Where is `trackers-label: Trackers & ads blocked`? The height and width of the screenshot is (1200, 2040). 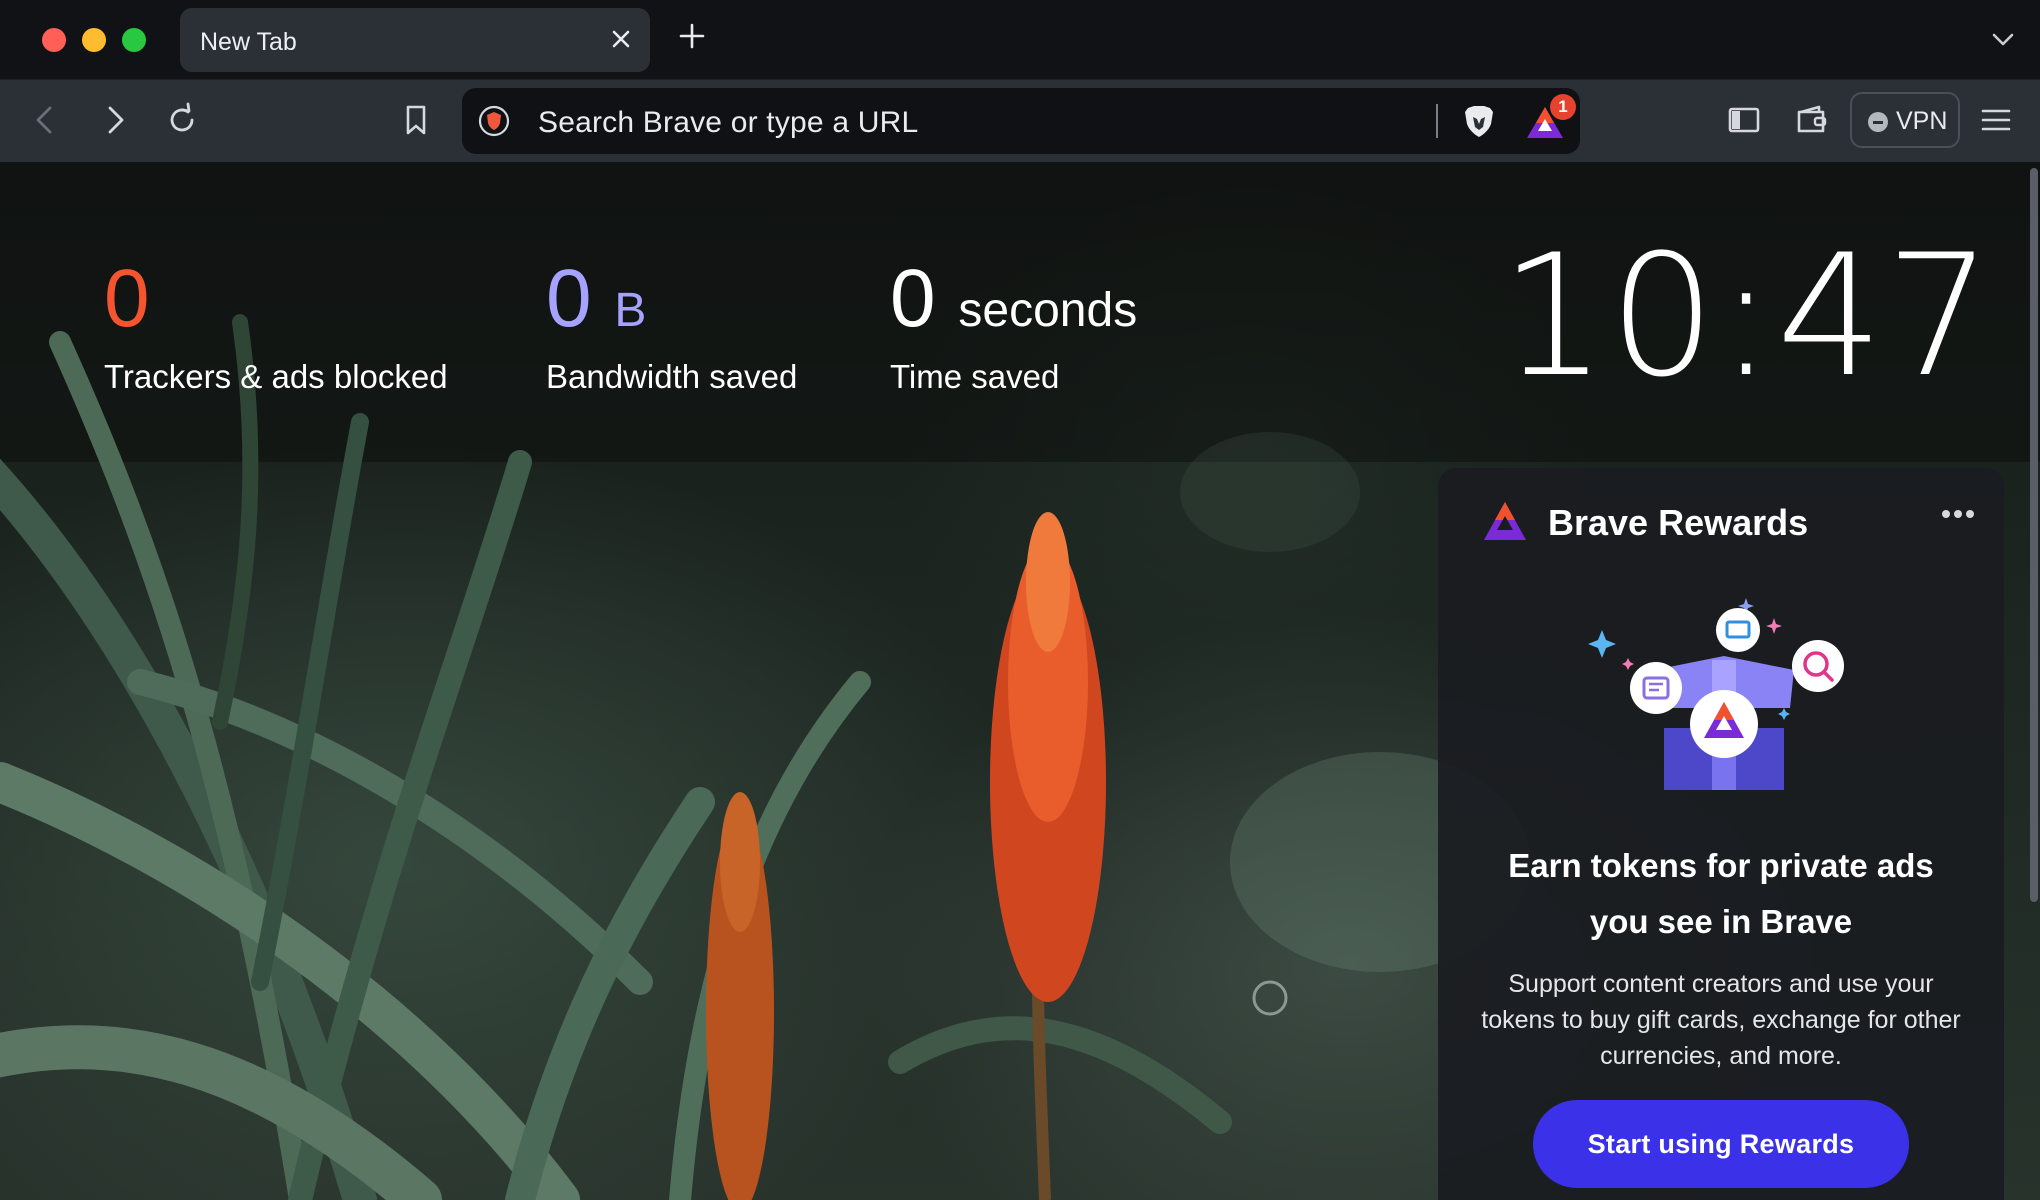 trackers-label: Trackers & ads blocked is located at coordinates (276, 376).